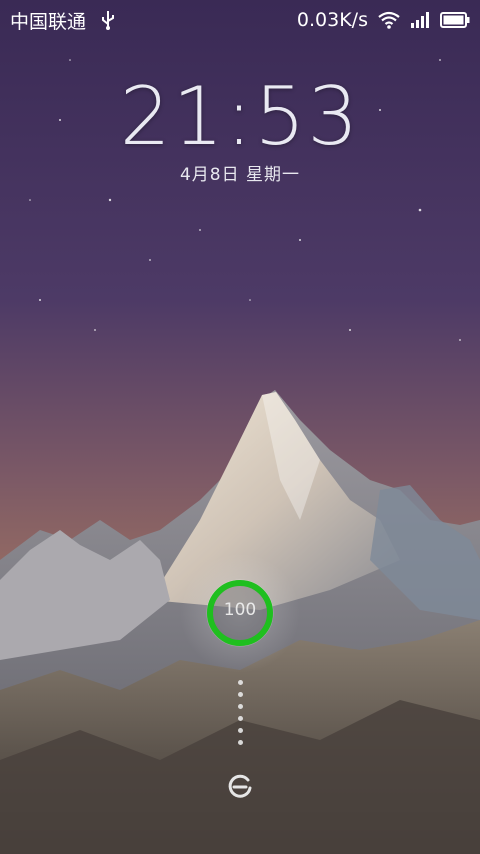 The image size is (480, 854). I want to click on wifi-icon, so click(389, 20).